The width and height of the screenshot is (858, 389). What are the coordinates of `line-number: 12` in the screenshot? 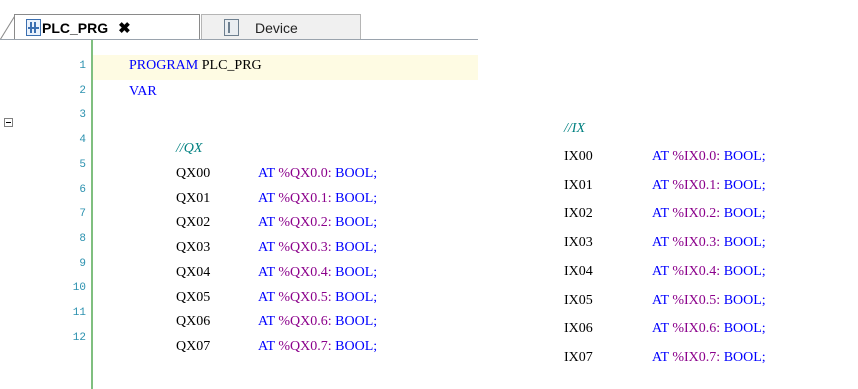 It's located at (79, 337).